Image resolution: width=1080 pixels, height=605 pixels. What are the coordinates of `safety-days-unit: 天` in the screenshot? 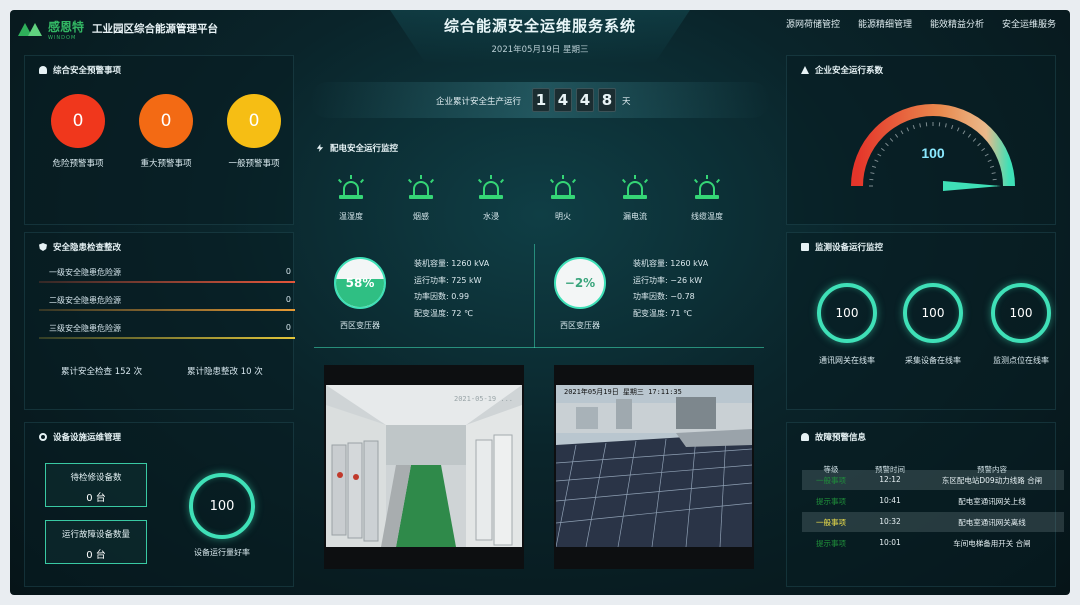 It's located at (626, 102).